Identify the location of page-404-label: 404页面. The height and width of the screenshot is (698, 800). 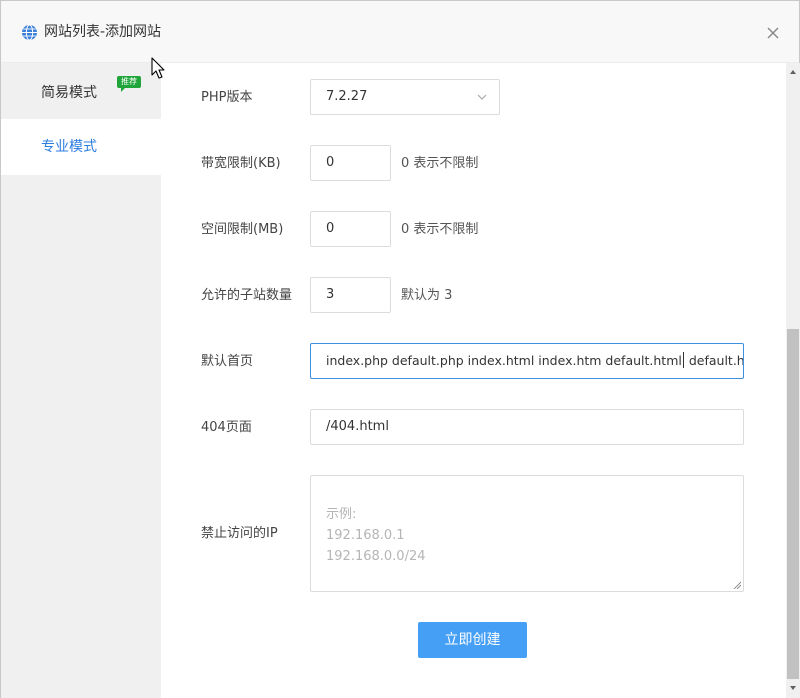
(226, 427).